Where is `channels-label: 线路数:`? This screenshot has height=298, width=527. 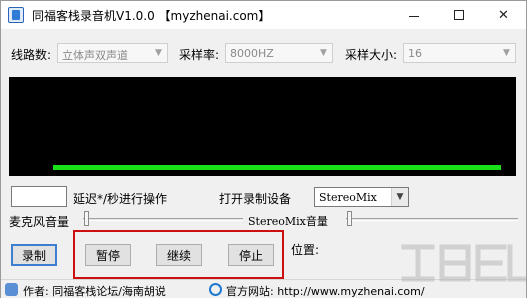 channels-label: 线路数: is located at coordinates (31, 55).